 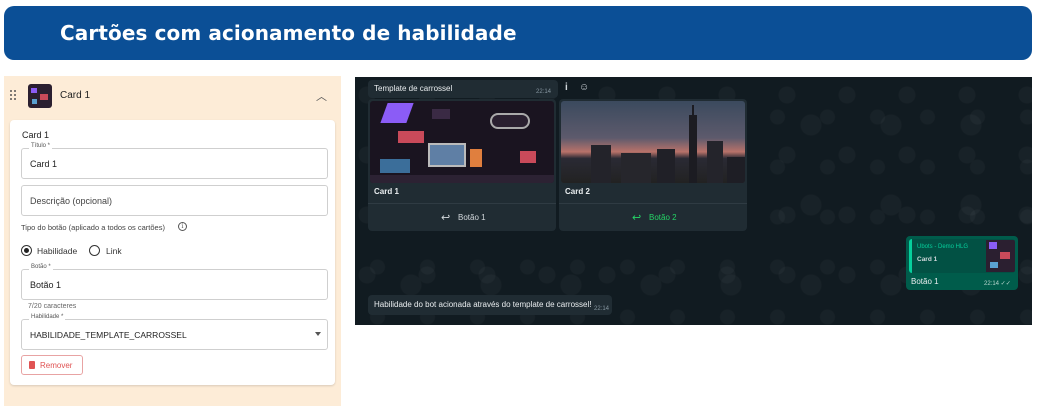 What do you see at coordinates (26, 250) in the screenshot?
I see `radio-habilidade` at bounding box center [26, 250].